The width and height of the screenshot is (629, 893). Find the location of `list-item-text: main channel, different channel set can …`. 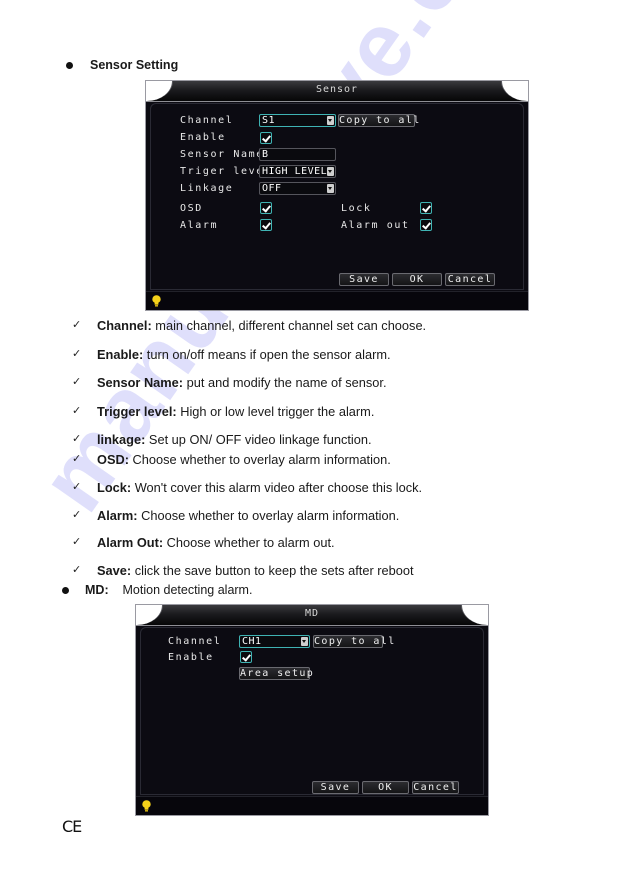

list-item-text: main channel, different channel set can … is located at coordinates (289, 325).